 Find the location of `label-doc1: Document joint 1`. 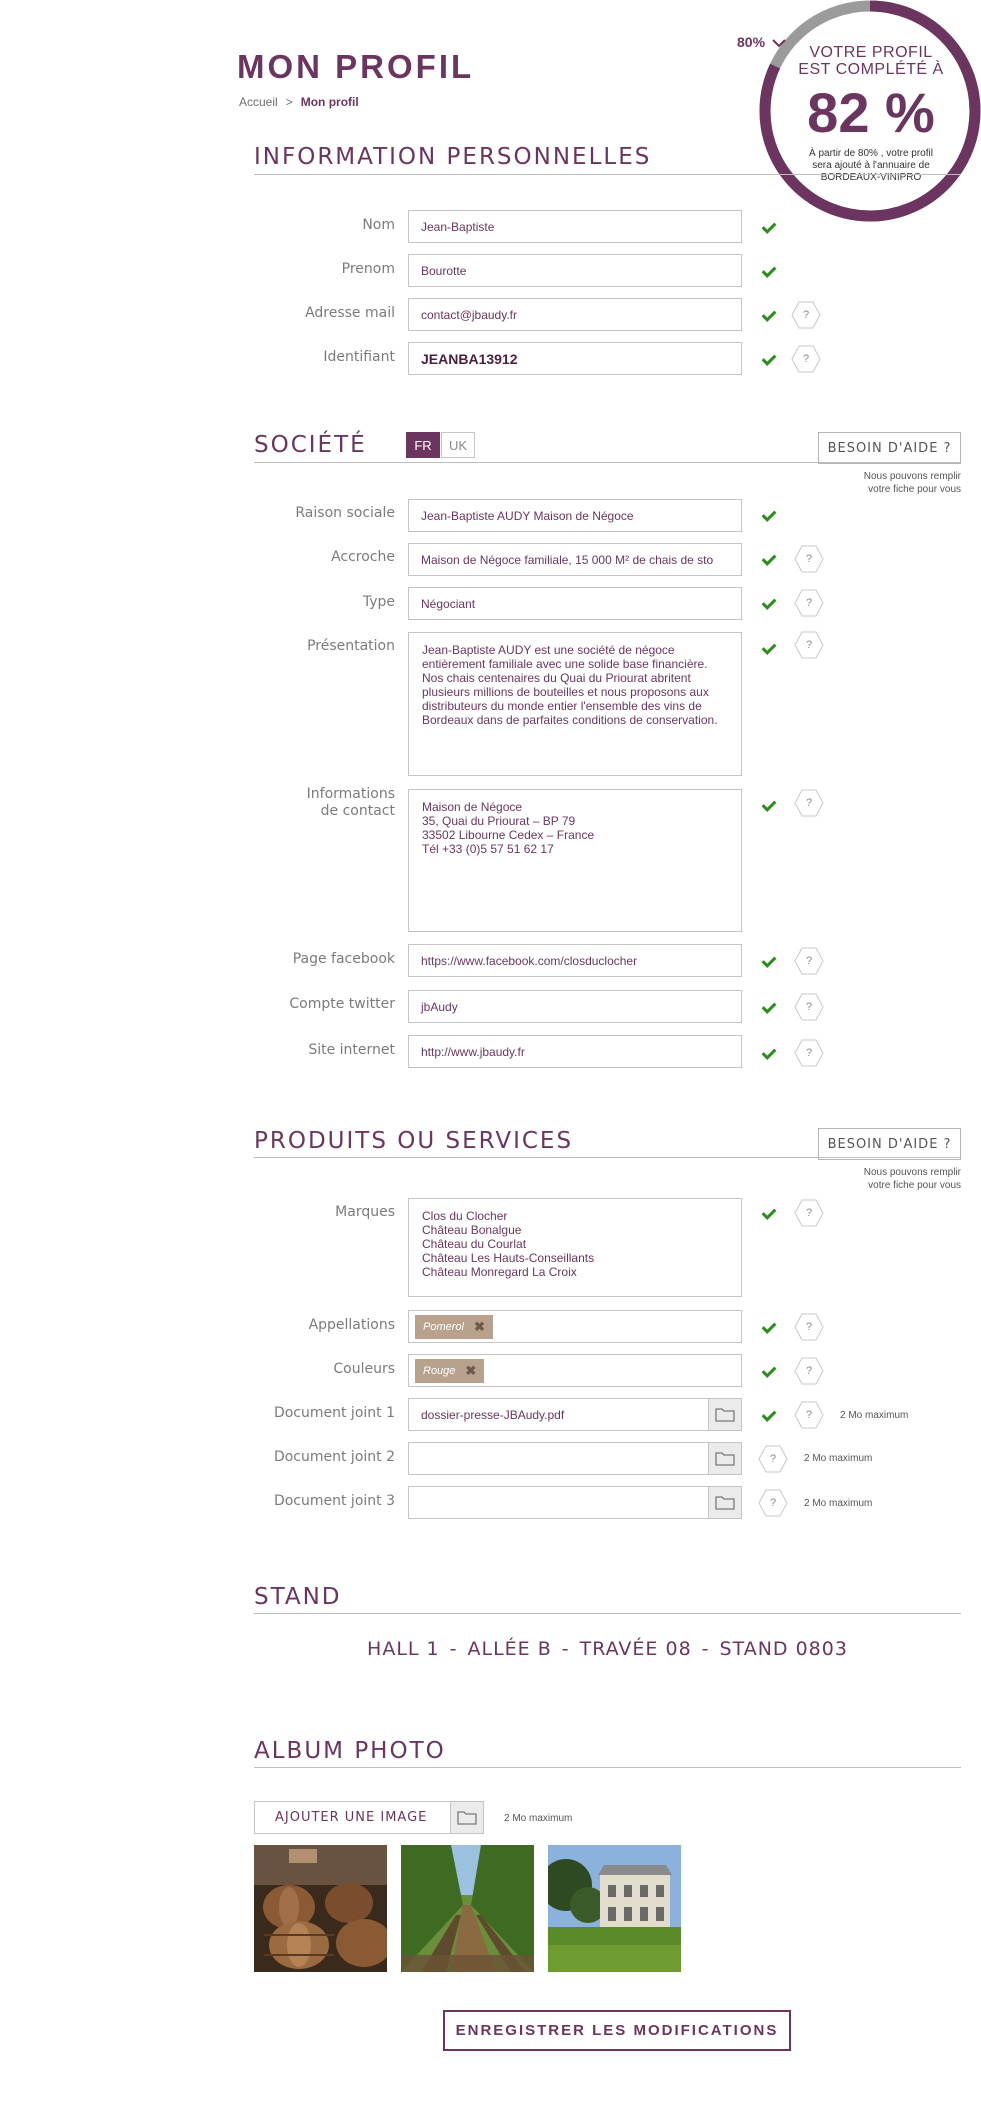

label-doc1: Document joint 1 is located at coordinates (334, 1413).